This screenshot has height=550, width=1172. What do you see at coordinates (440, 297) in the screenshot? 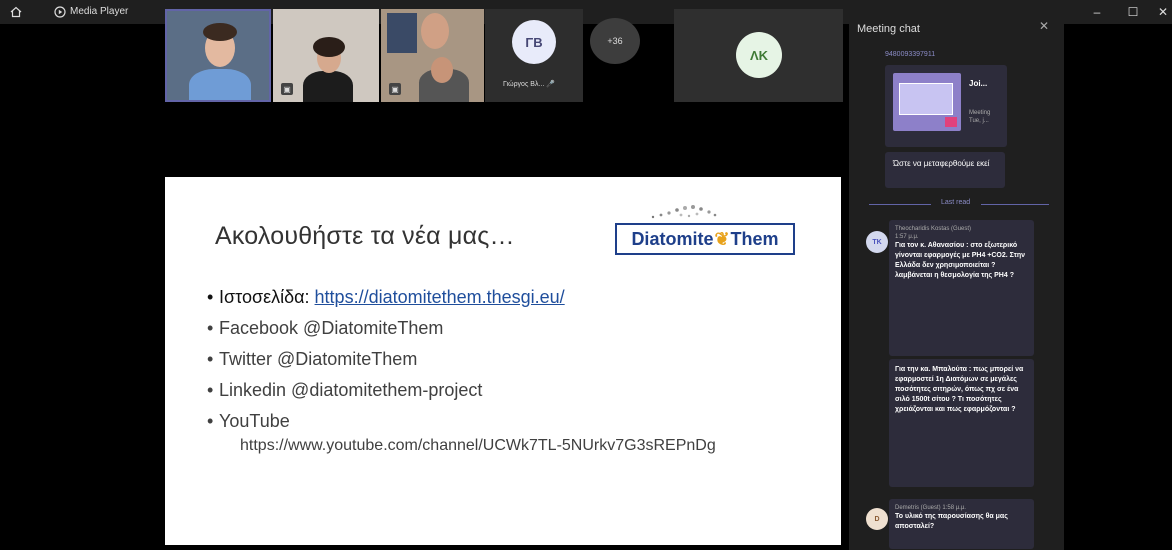
I see `website-link: https://diatomitethem.thesgi.eu/` at bounding box center [440, 297].